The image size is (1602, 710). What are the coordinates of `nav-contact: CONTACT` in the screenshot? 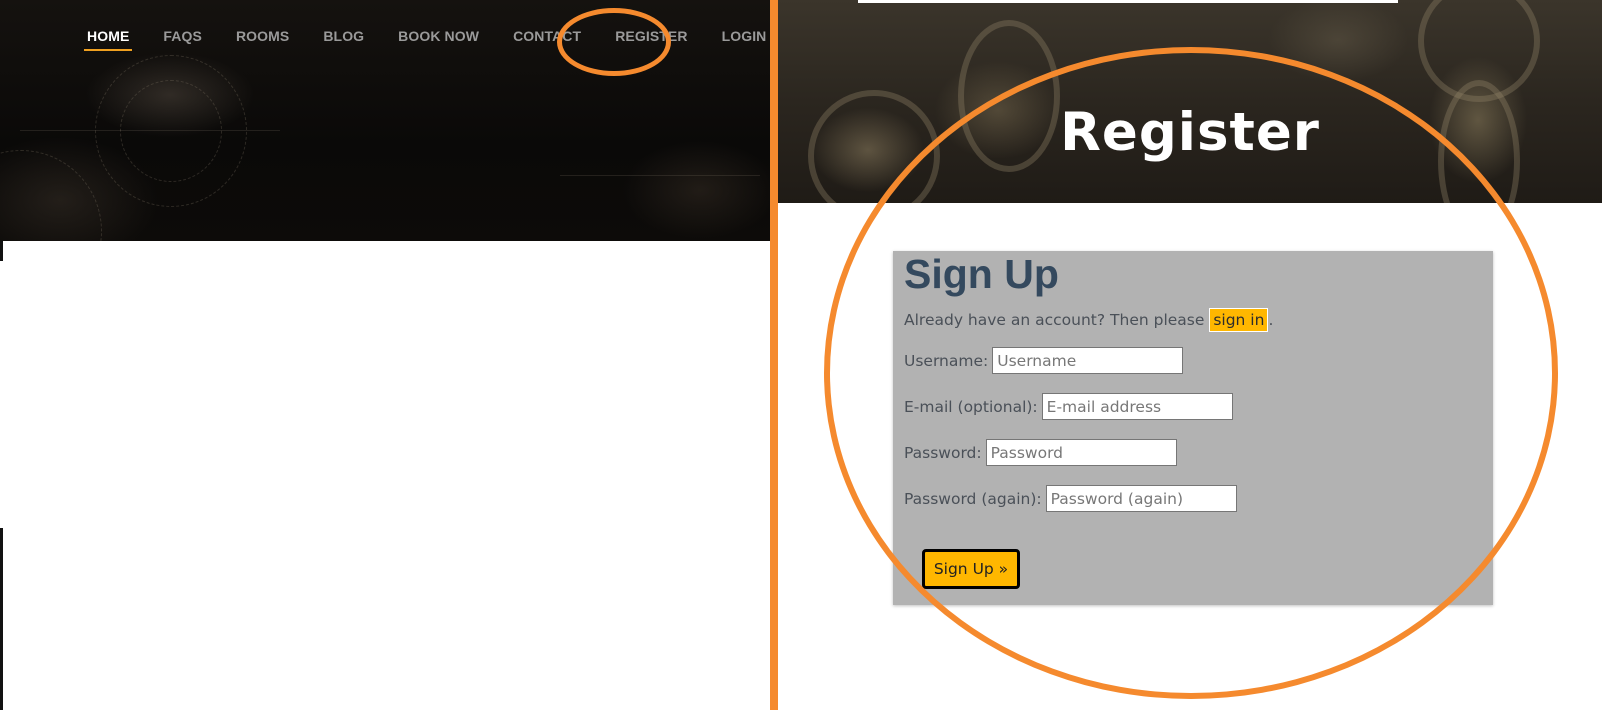 It's located at (547, 41).